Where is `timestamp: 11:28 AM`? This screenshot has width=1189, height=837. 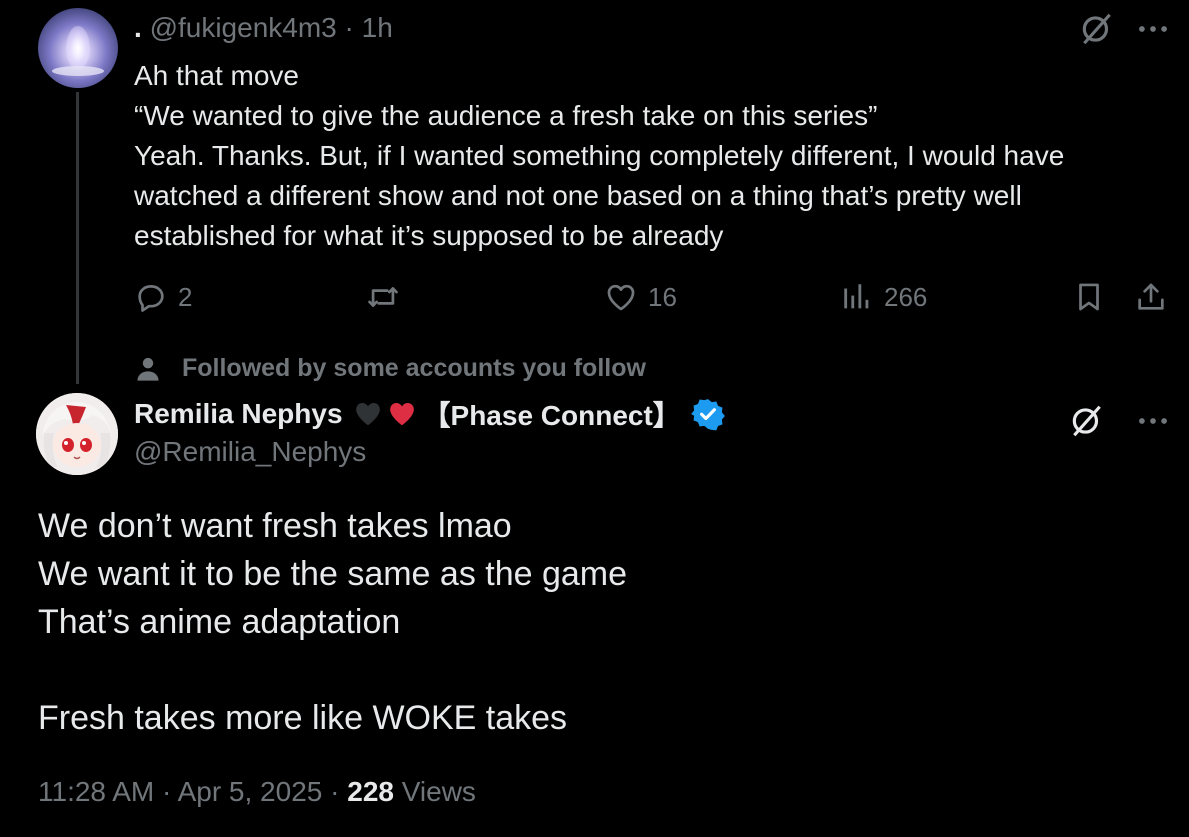
timestamp: 11:28 AM is located at coordinates (96, 791).